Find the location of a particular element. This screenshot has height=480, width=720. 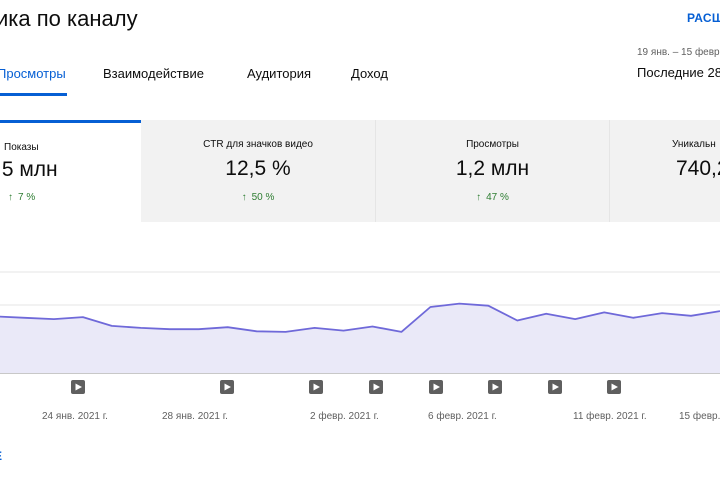

metric-card-views: Просмотры 1,2 млн ↑ 47 % is located at coordinates (492, 171).